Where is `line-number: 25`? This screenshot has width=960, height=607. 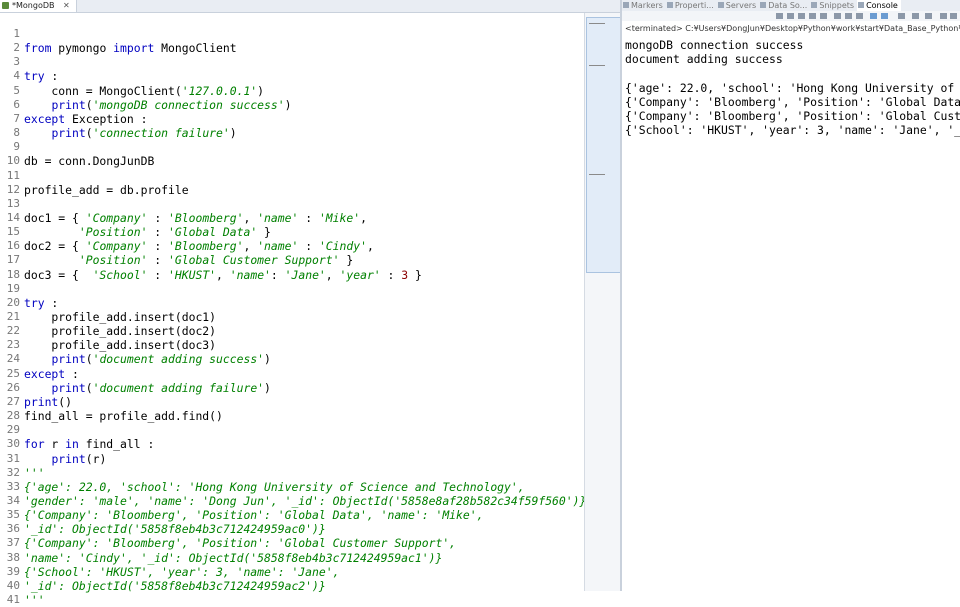 line-number: 25 is located at coordinates (13, 373).